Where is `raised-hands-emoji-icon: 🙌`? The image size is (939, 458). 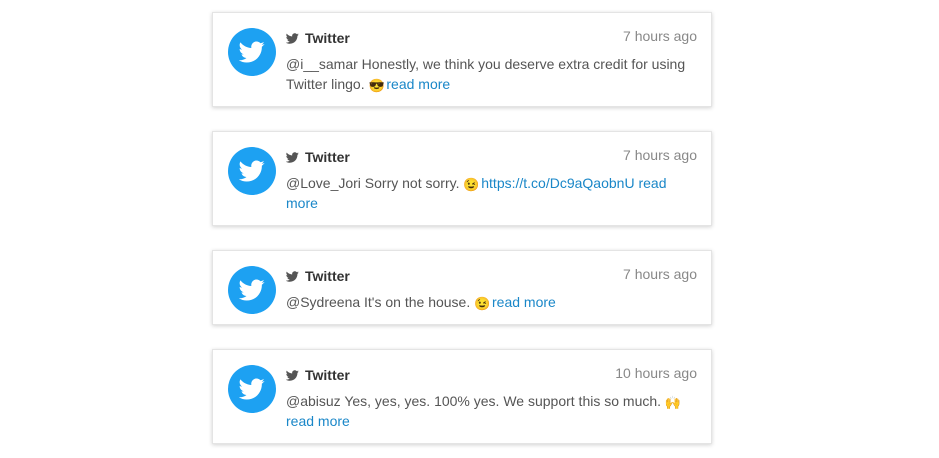 raised-hands-emoji-icon: 🙌 is located at coordinates (673, 402).